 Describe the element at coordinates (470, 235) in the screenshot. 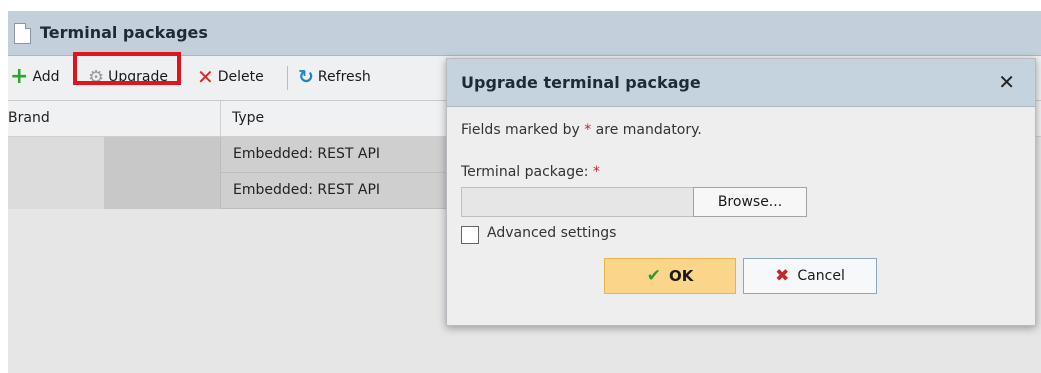

I see `advanced-settings-checkbox` at that location.